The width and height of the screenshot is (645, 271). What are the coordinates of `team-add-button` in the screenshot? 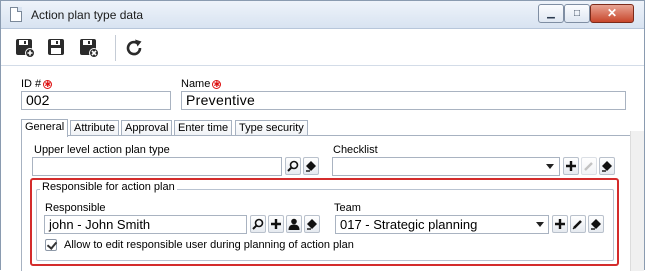 It's located at (560, 224).